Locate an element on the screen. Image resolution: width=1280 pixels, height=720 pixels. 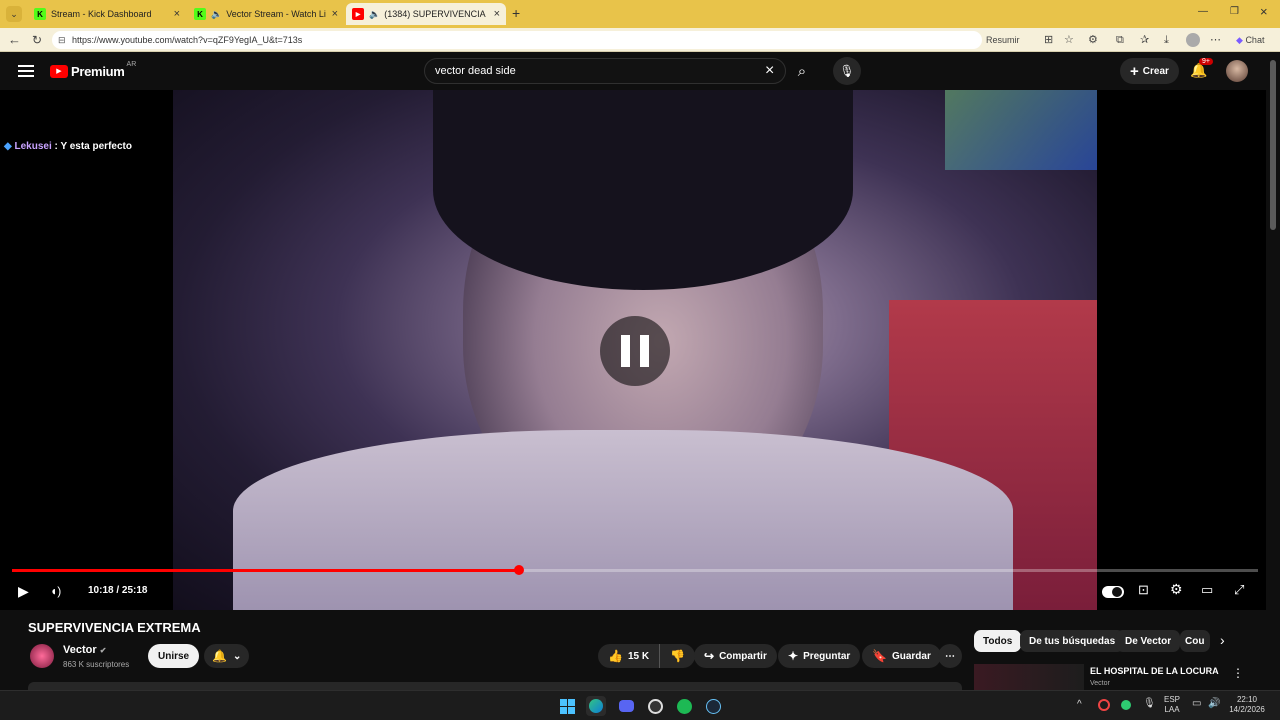
keyboard-layout: LAA is located at coordinates (1172, 709).